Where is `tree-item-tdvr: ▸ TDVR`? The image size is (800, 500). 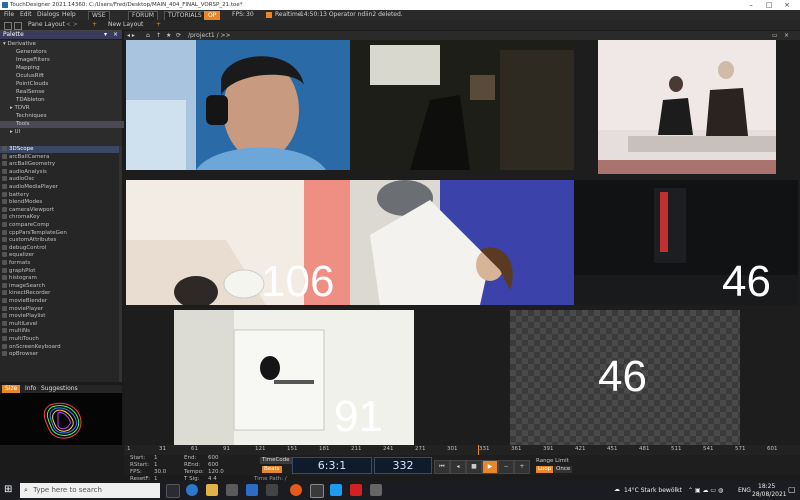
tree-item-tdvr: ▸ TDVR is located at coordinates (65, 108).